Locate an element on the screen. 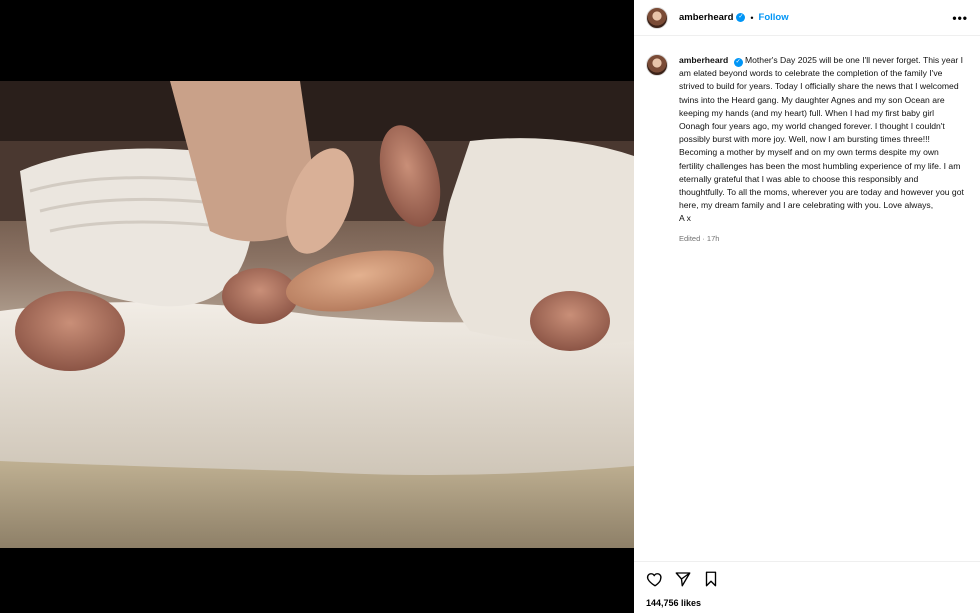  bookmark-icon is located at coordinates (711, 579).